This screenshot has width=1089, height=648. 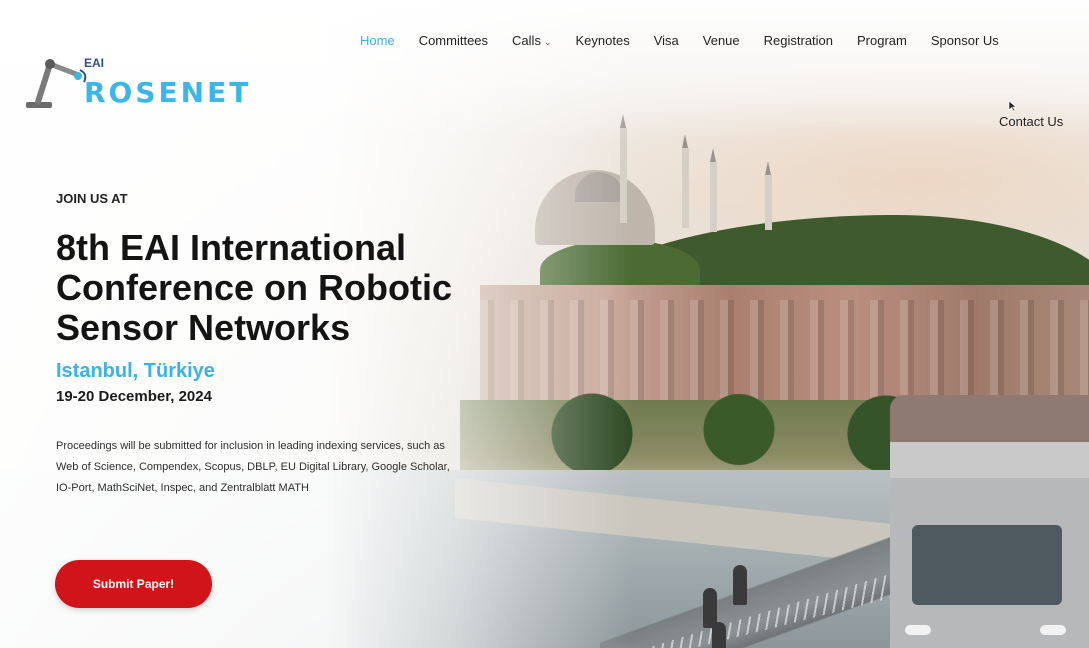 I want to click on nav-calls: Calls ⌄, so click(x=531, y=40).